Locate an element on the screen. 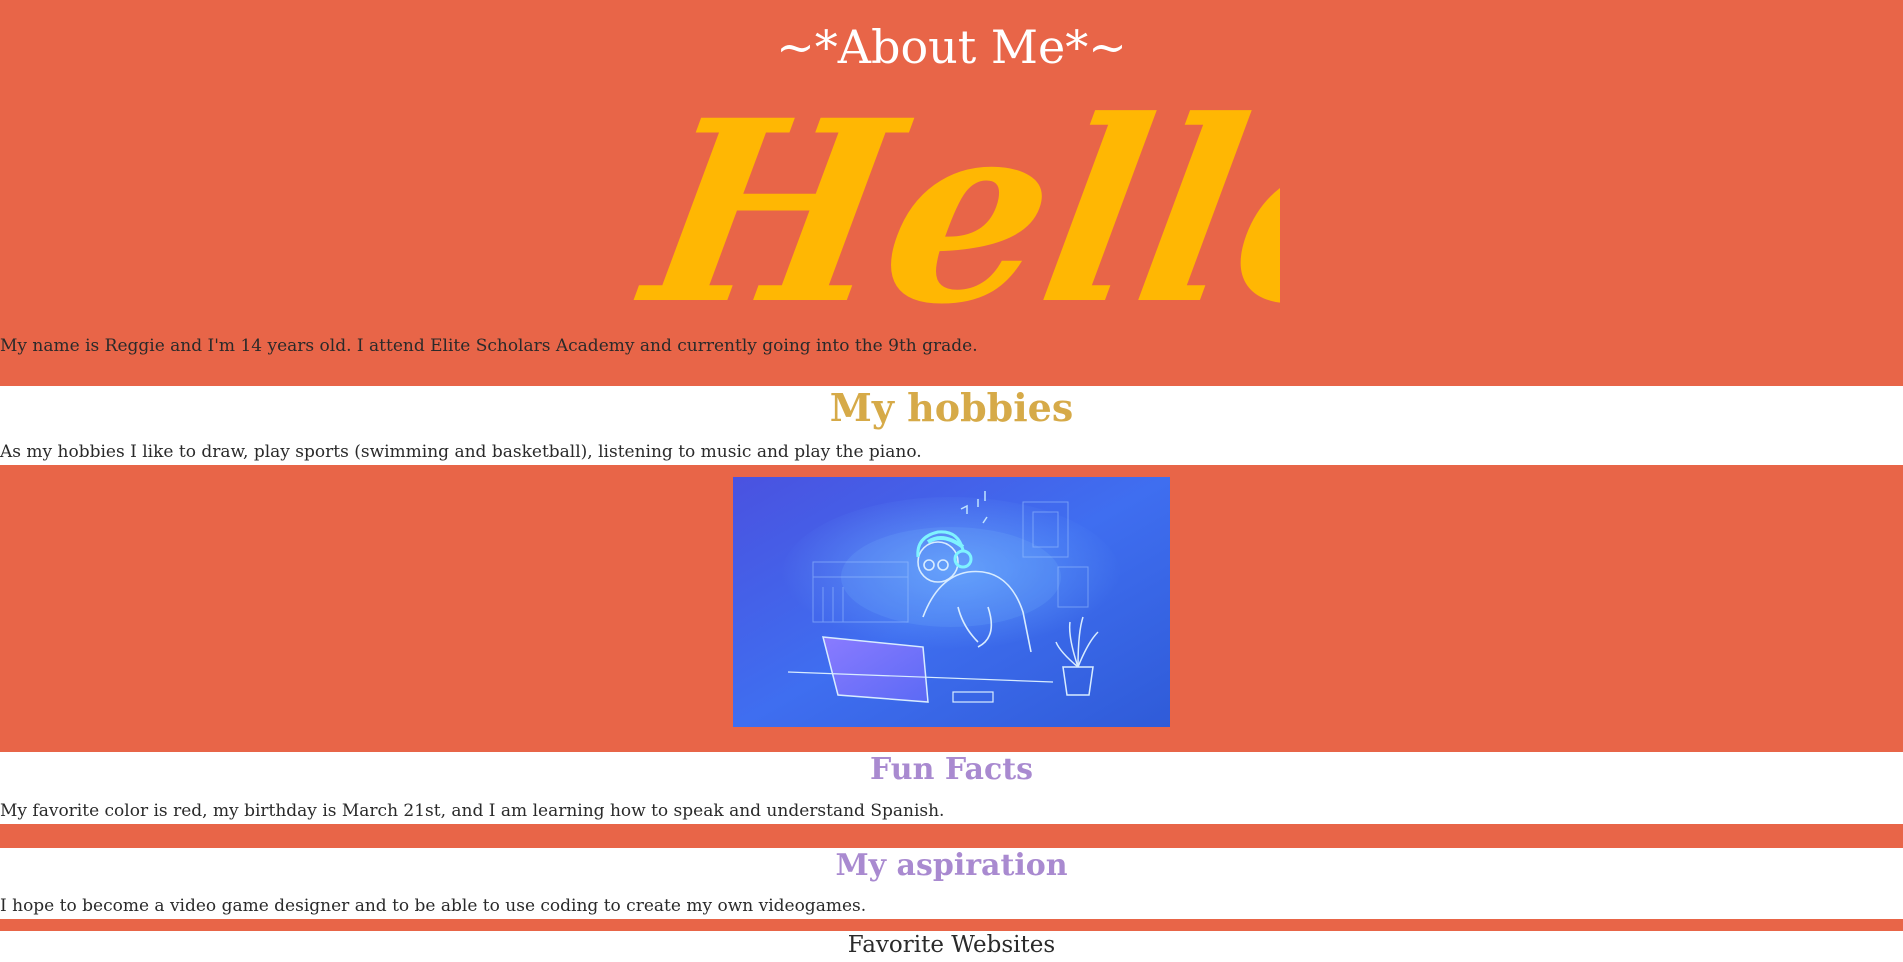 Image resolution: width=1903 pixels, height=962 pixels. hobbies-heading: My hobbies is located at coordinates (951, 407).